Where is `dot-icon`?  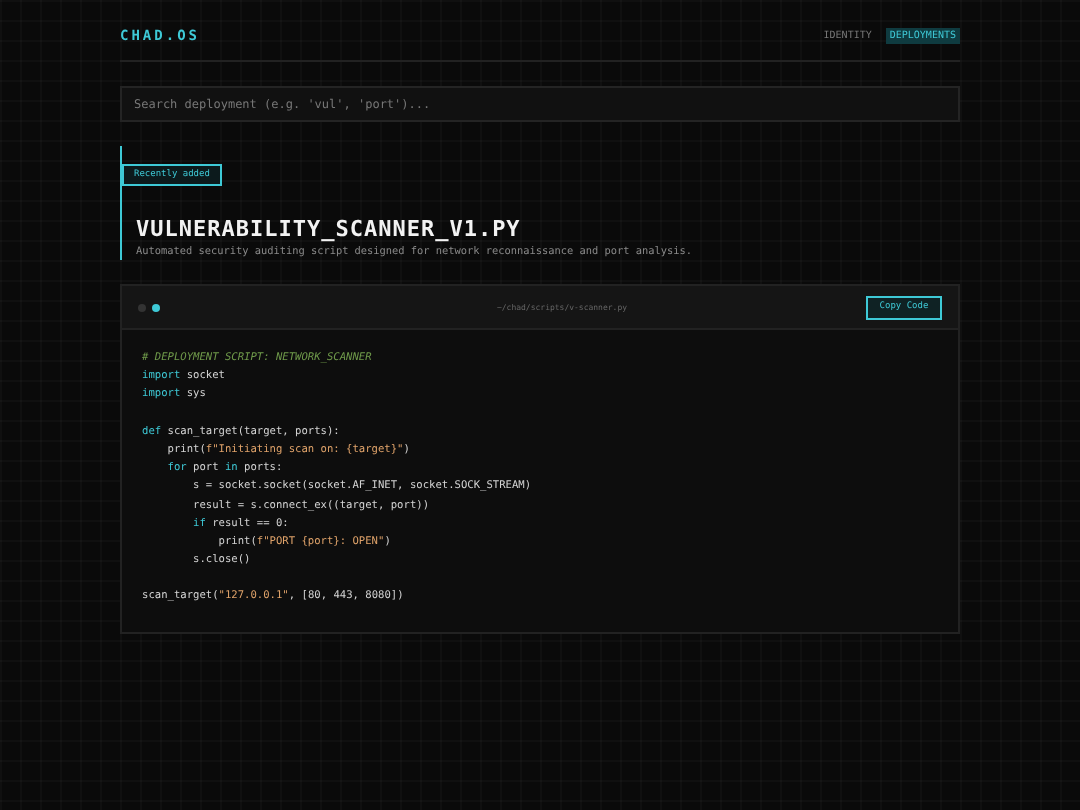
dot-icon is located at coordinates (156, 307).